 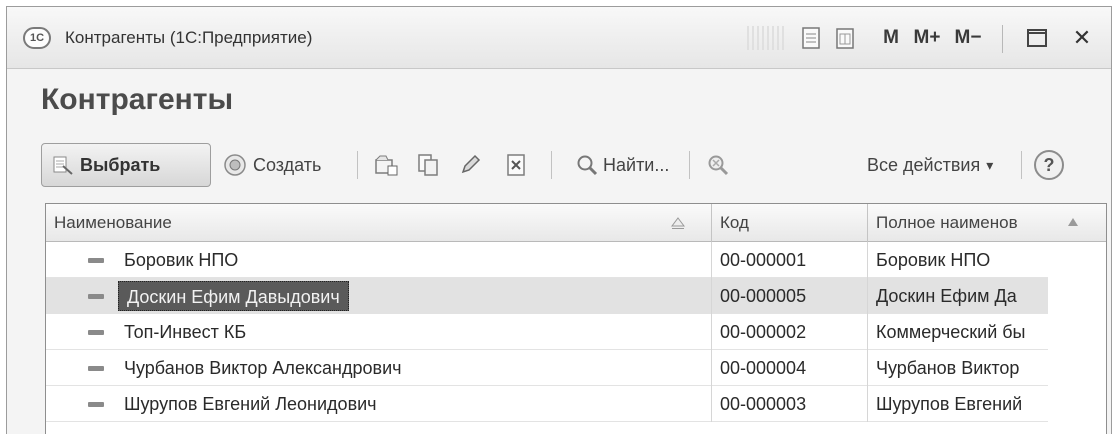 I want to click on cell-name: Топ-Инвест КБ, so click(x=379, y=332).